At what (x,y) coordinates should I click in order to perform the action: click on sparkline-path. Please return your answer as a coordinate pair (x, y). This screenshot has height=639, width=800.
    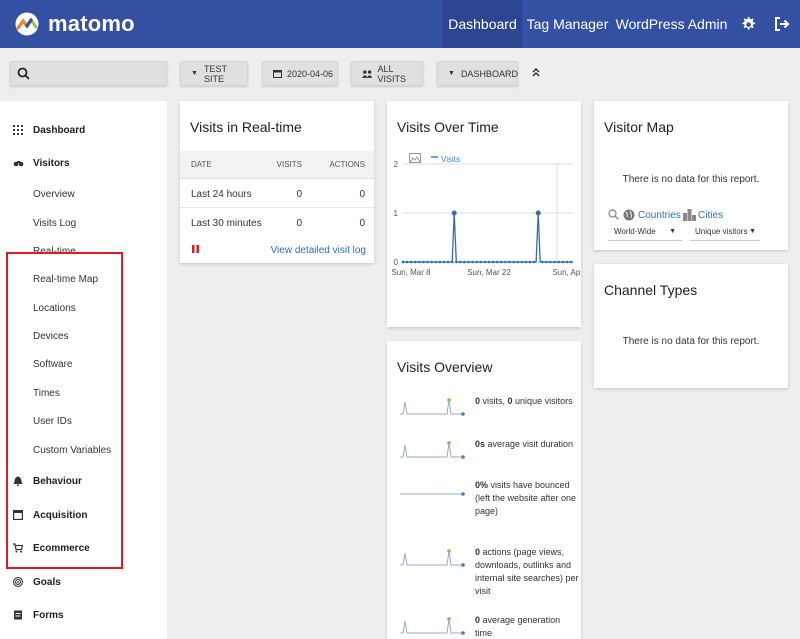
    Looking at the image, I should click on (431, 450).